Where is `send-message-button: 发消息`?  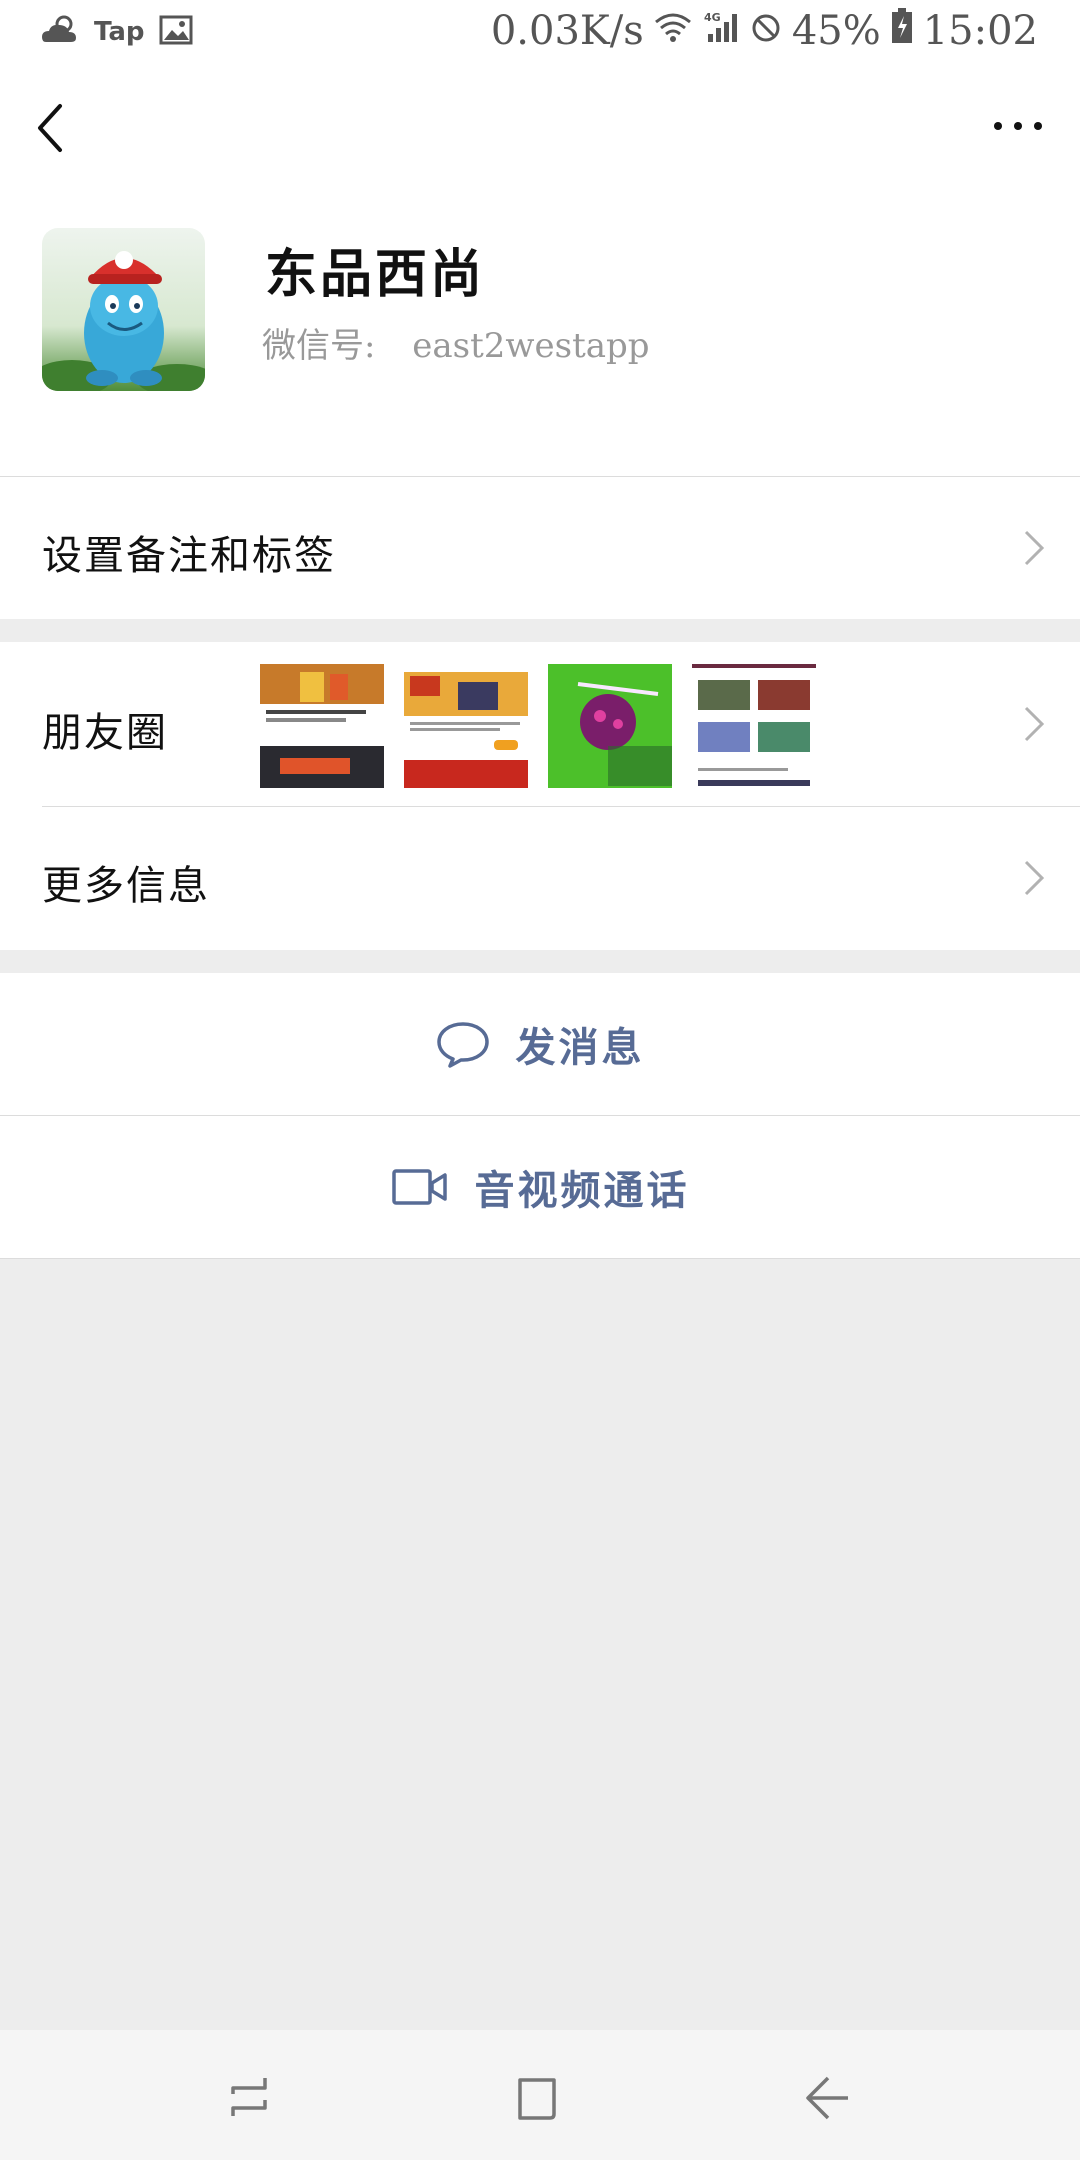
send-message-button: 发消息 is located at coordinates (540, 1044).